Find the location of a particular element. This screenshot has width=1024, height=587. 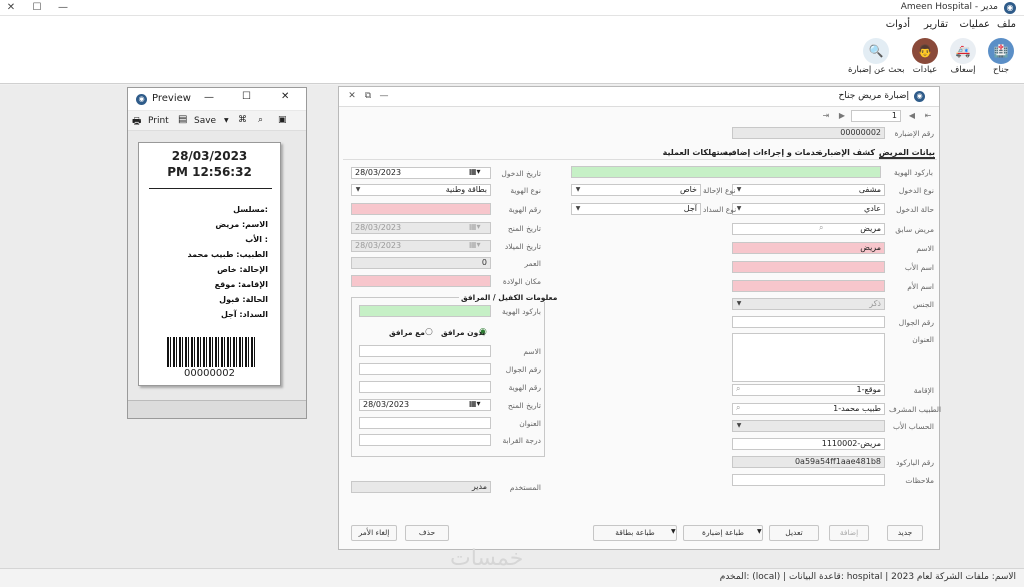

name-field: مريض is located at coordinates (808, 248).